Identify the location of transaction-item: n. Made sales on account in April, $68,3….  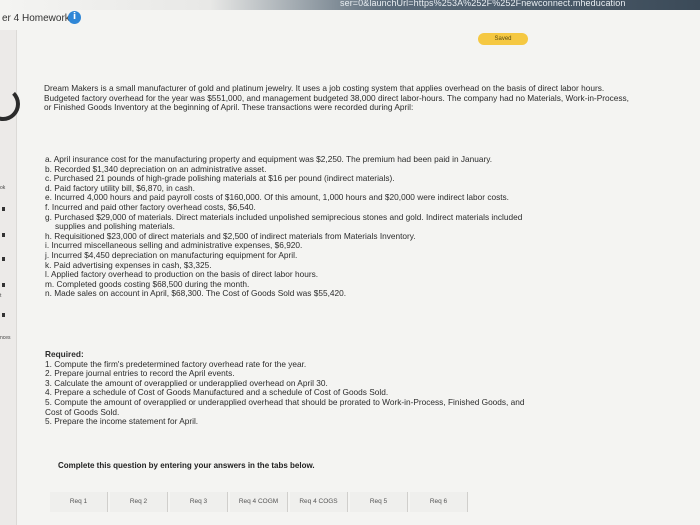
(196, 293).